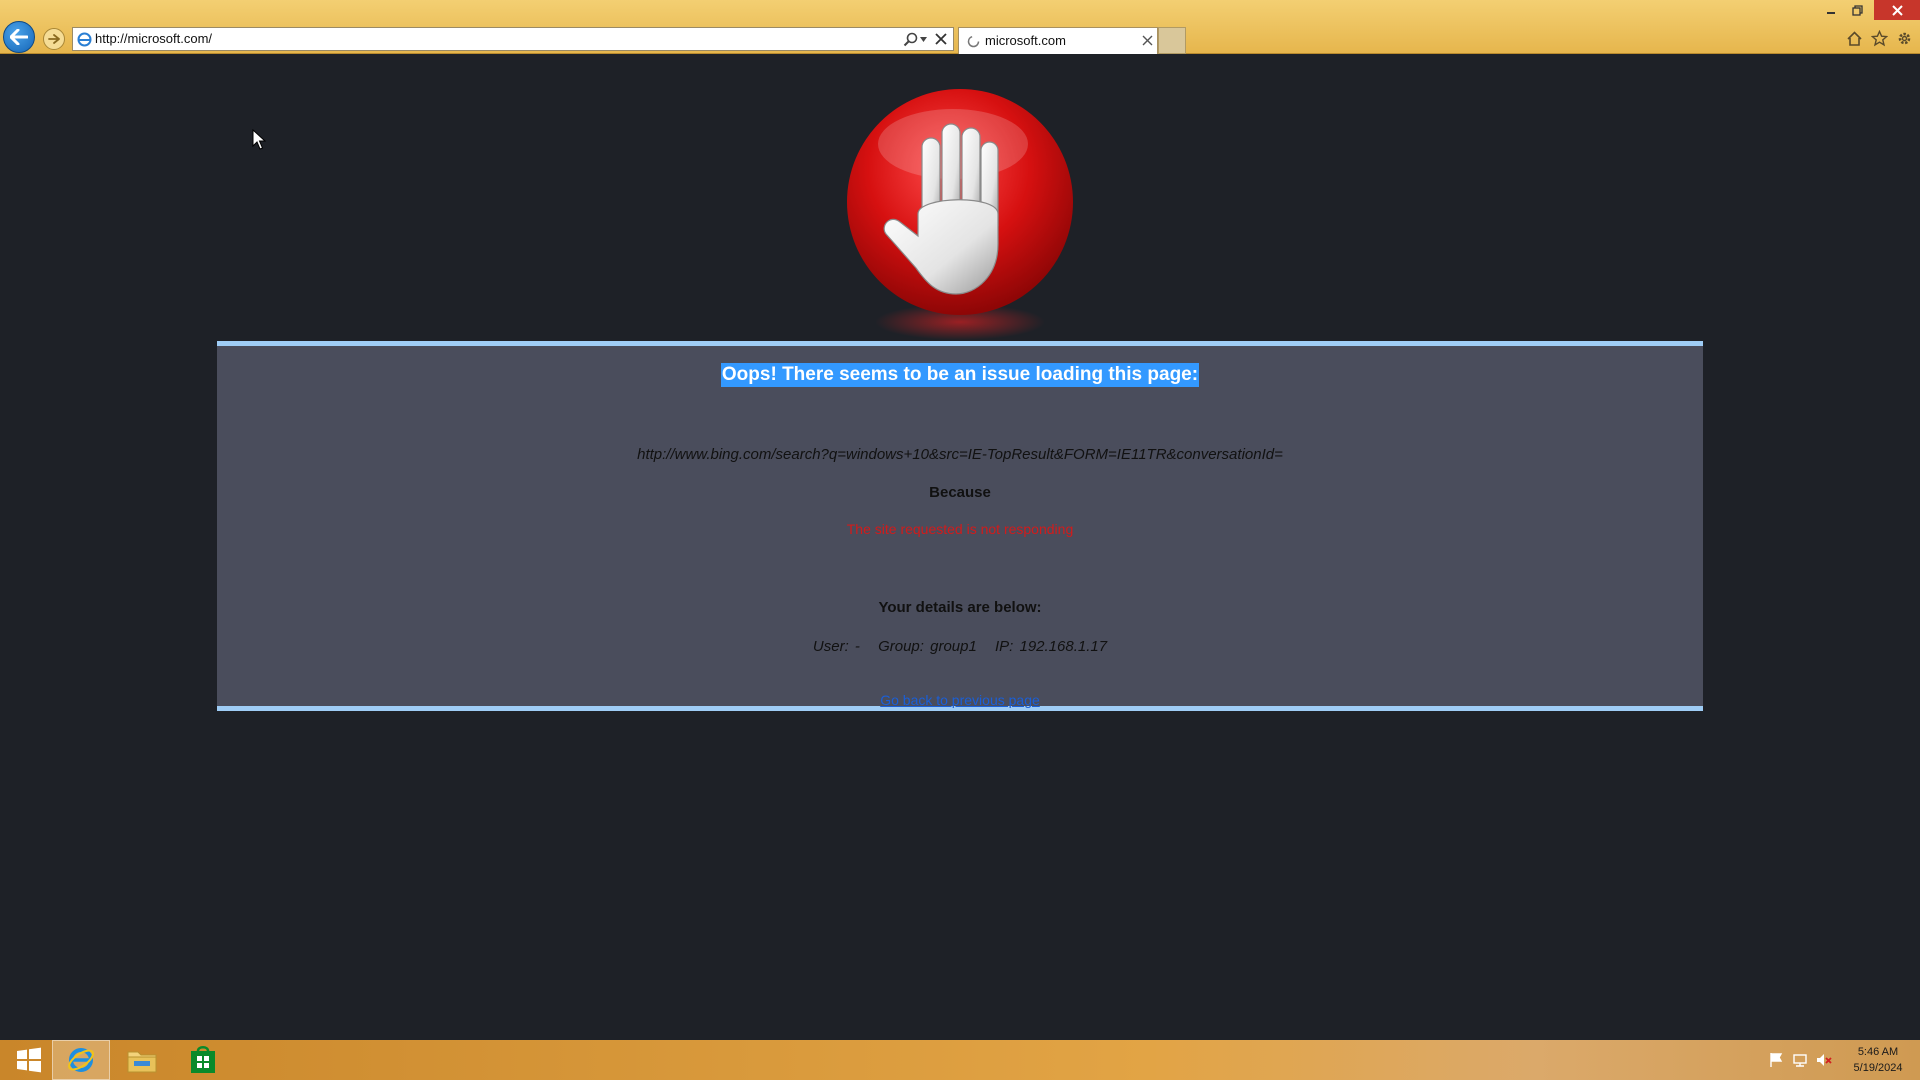 This screenshot has width=1920, height=1080. Describe the element at coordinates (973, 41) in the screenshot. I see `loading-icon` at that location.